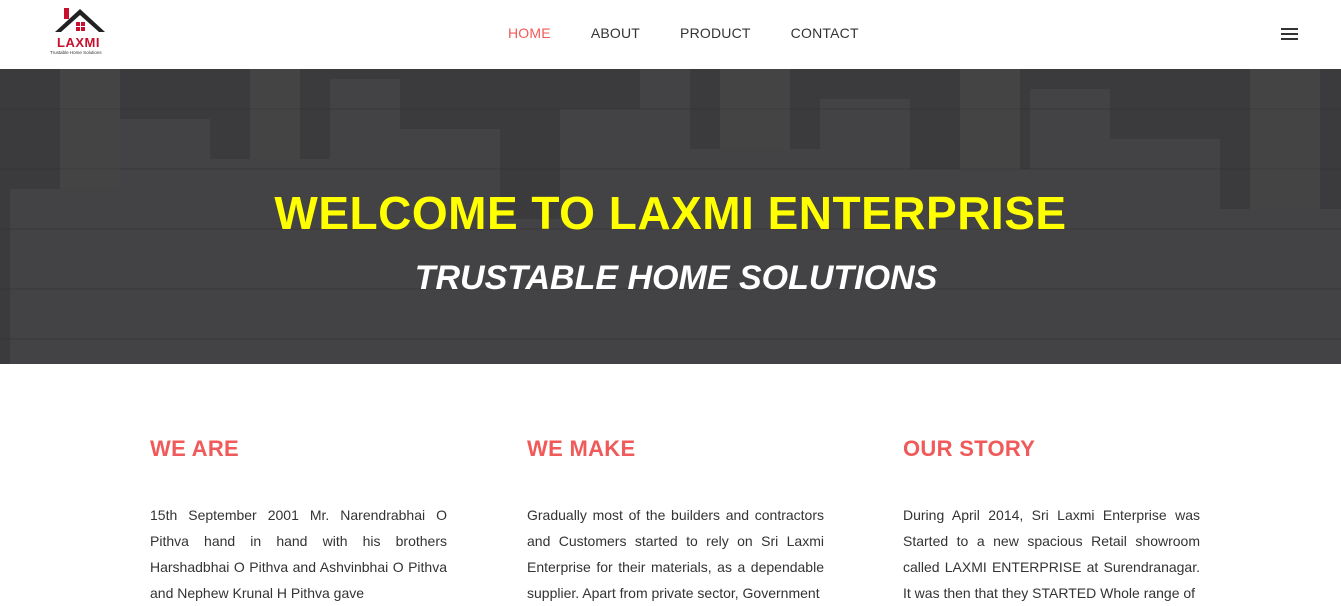  Describe the element at coordinates (529, 33) in the screenshot. I see `nav-home-link: HOME` at that location.